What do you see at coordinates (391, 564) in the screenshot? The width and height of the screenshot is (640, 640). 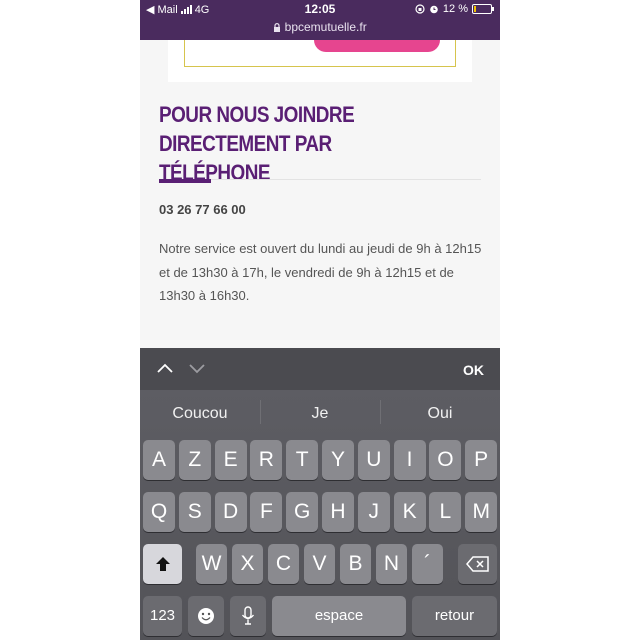 I see `key-n: N` at bounding box center [391, 564].